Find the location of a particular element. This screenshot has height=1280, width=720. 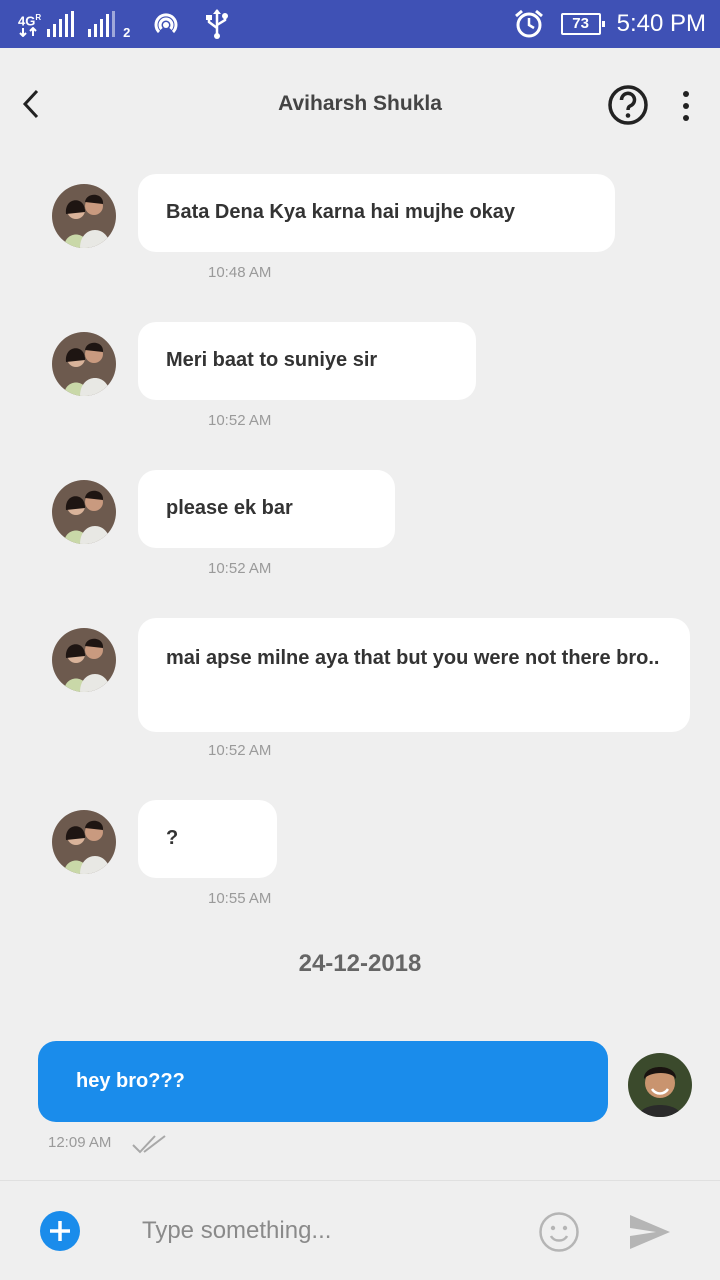

message-text: hey bro??? is located at coordinates (130, 1081).